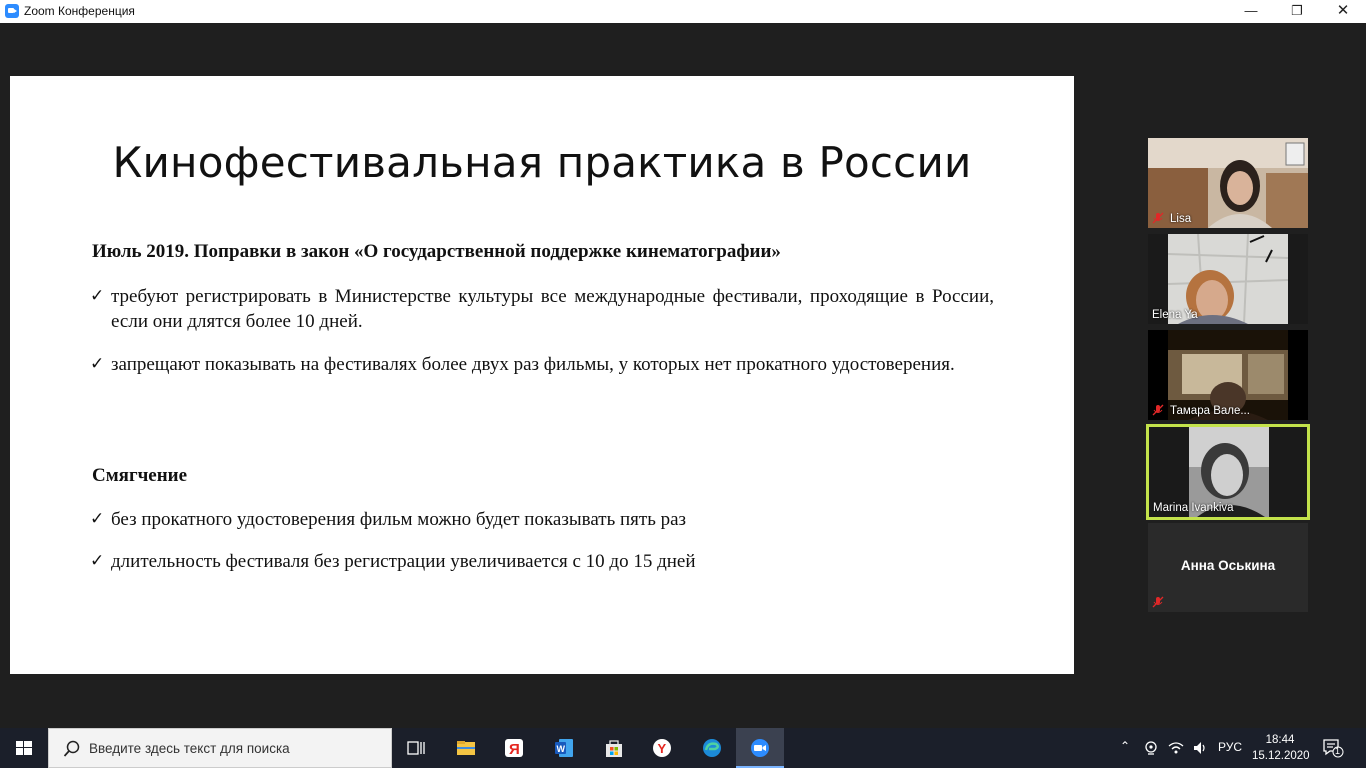  I want to click on search-icon, so click(71, 748).